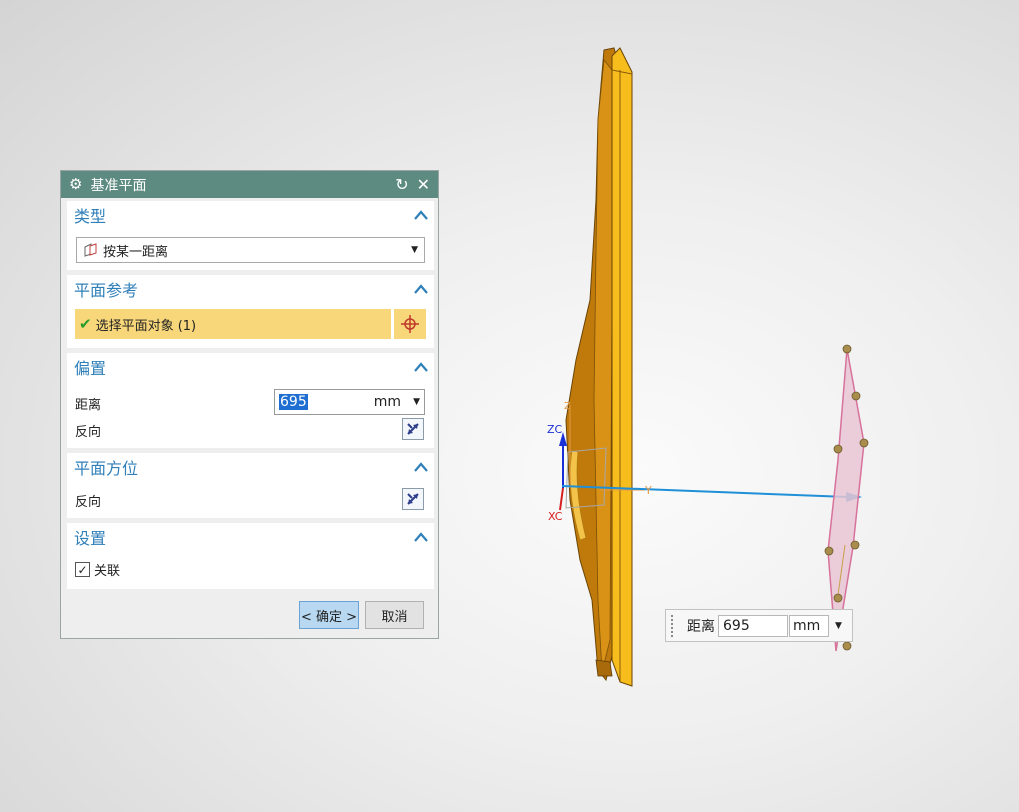  I want to click on ok-button: < 确定 >, so click(329, 615).